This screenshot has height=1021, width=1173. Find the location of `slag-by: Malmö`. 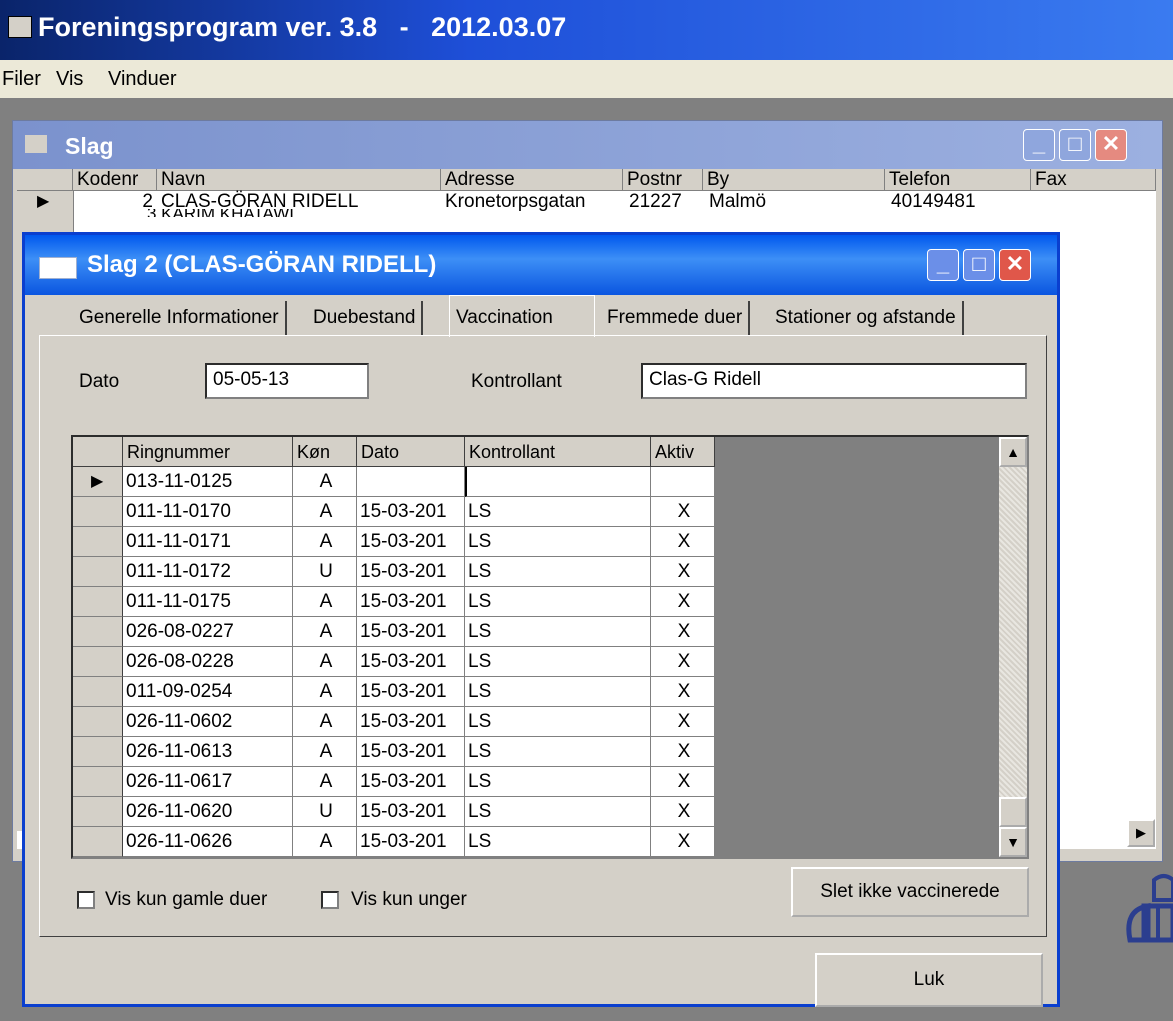

slag-by: Malmö is located at coordinates (737, 202).